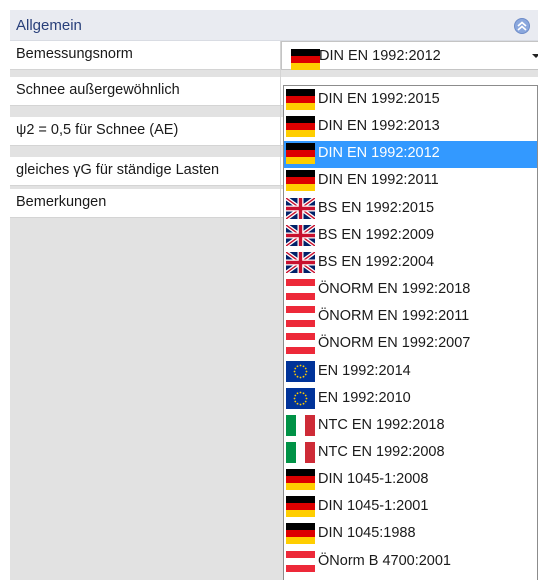 Image resolution: width=538 pixels, height=580 pixels. What do you see at coordinates (145, 131) in the screenshot?
I see `property-label: ψ2 = 0,5 für Schnee (AE)` at bounding box center [145, 131].